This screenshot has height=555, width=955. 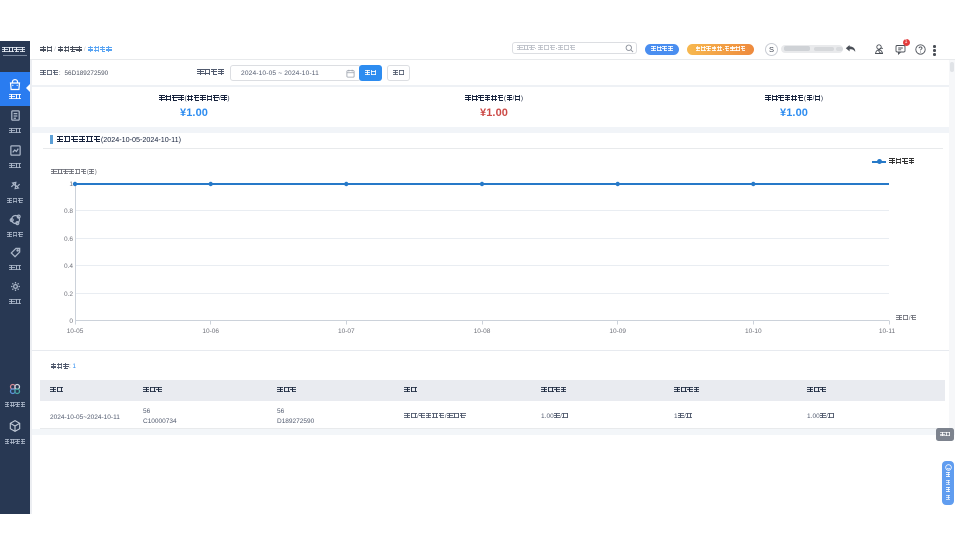 I want to click on svg-text: 0.6, so click(x=68, y=239).